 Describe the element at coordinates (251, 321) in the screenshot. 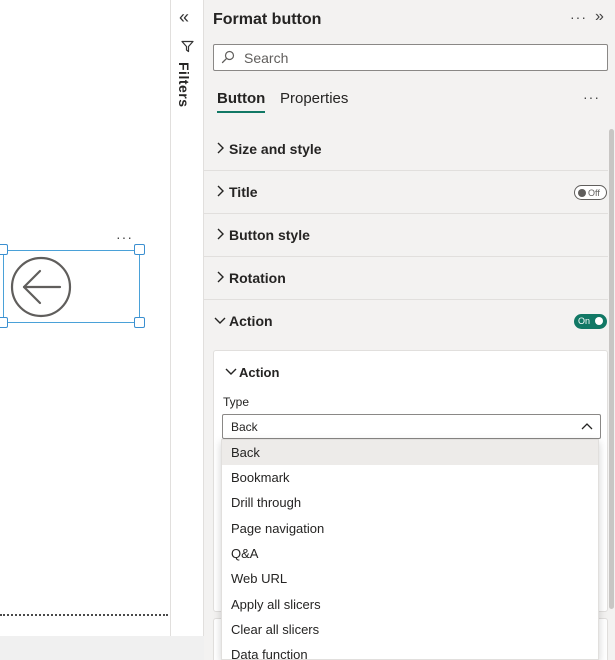

I see `section-label: Action` at that location.